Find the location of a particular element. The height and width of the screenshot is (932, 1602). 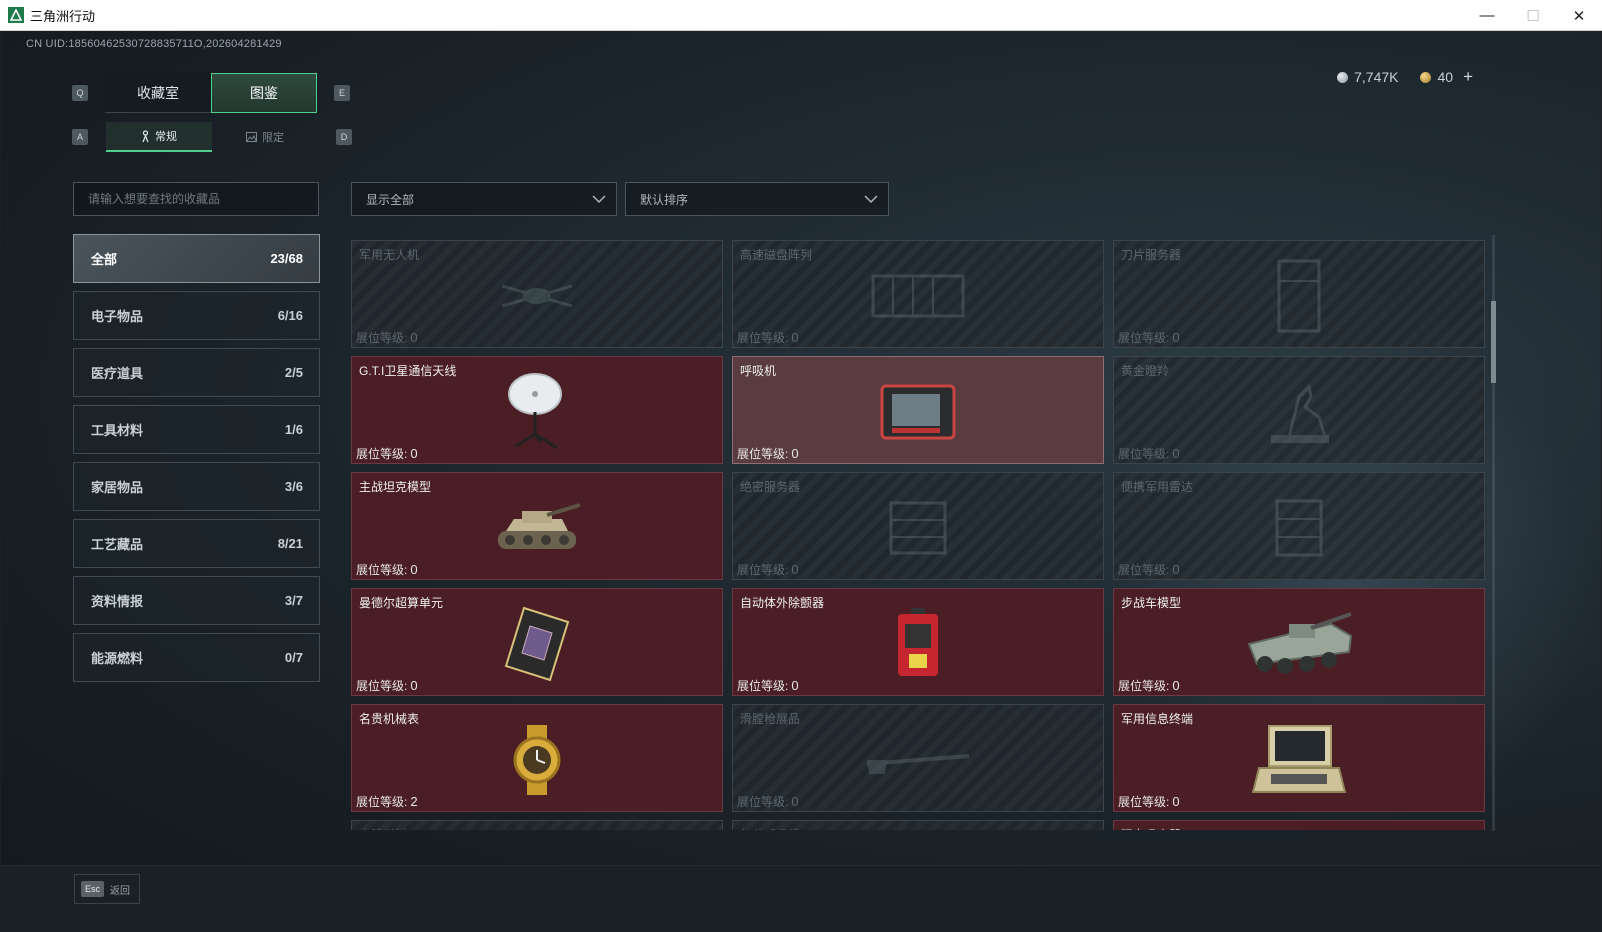

collection-card: 黄金瞪羚 展位等级: 0 is located at coordinates (1299, 410).